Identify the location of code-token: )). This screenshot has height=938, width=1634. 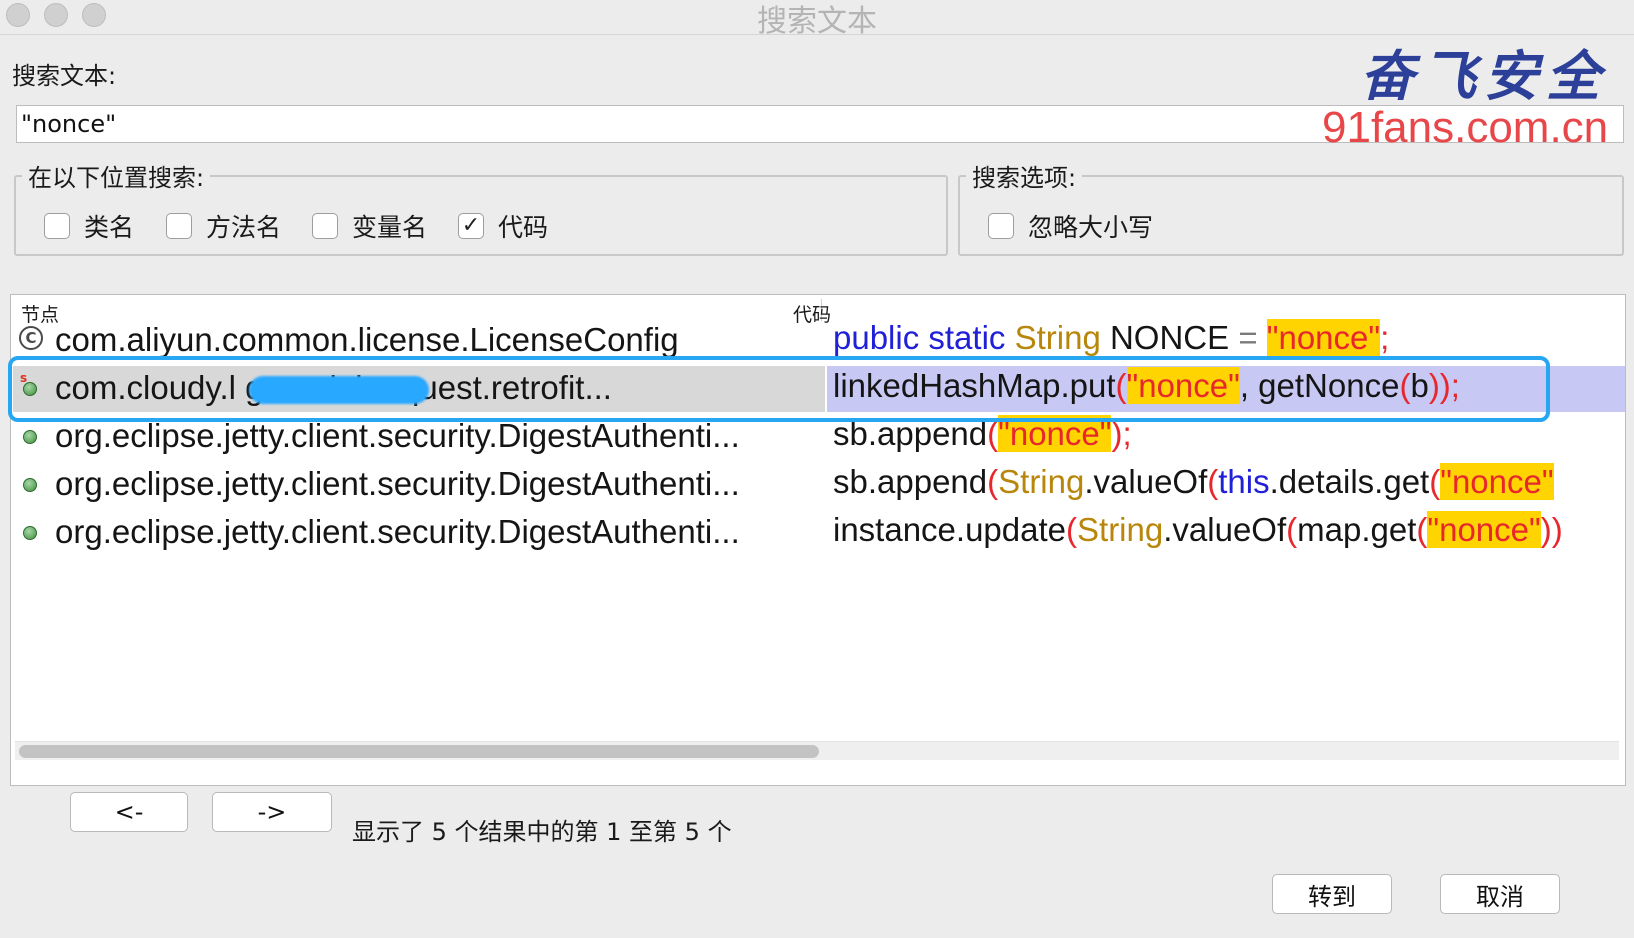
(1551, 529).